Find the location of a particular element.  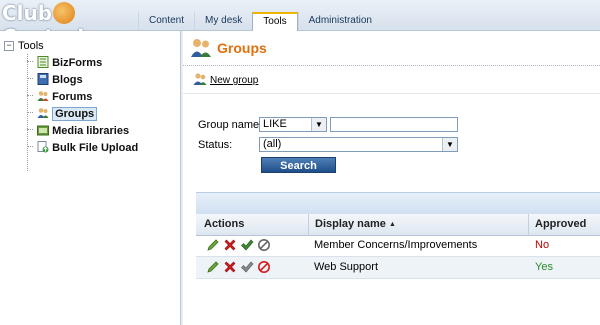

tree-root-tools: − Tools is located at coordinates (24, 46).